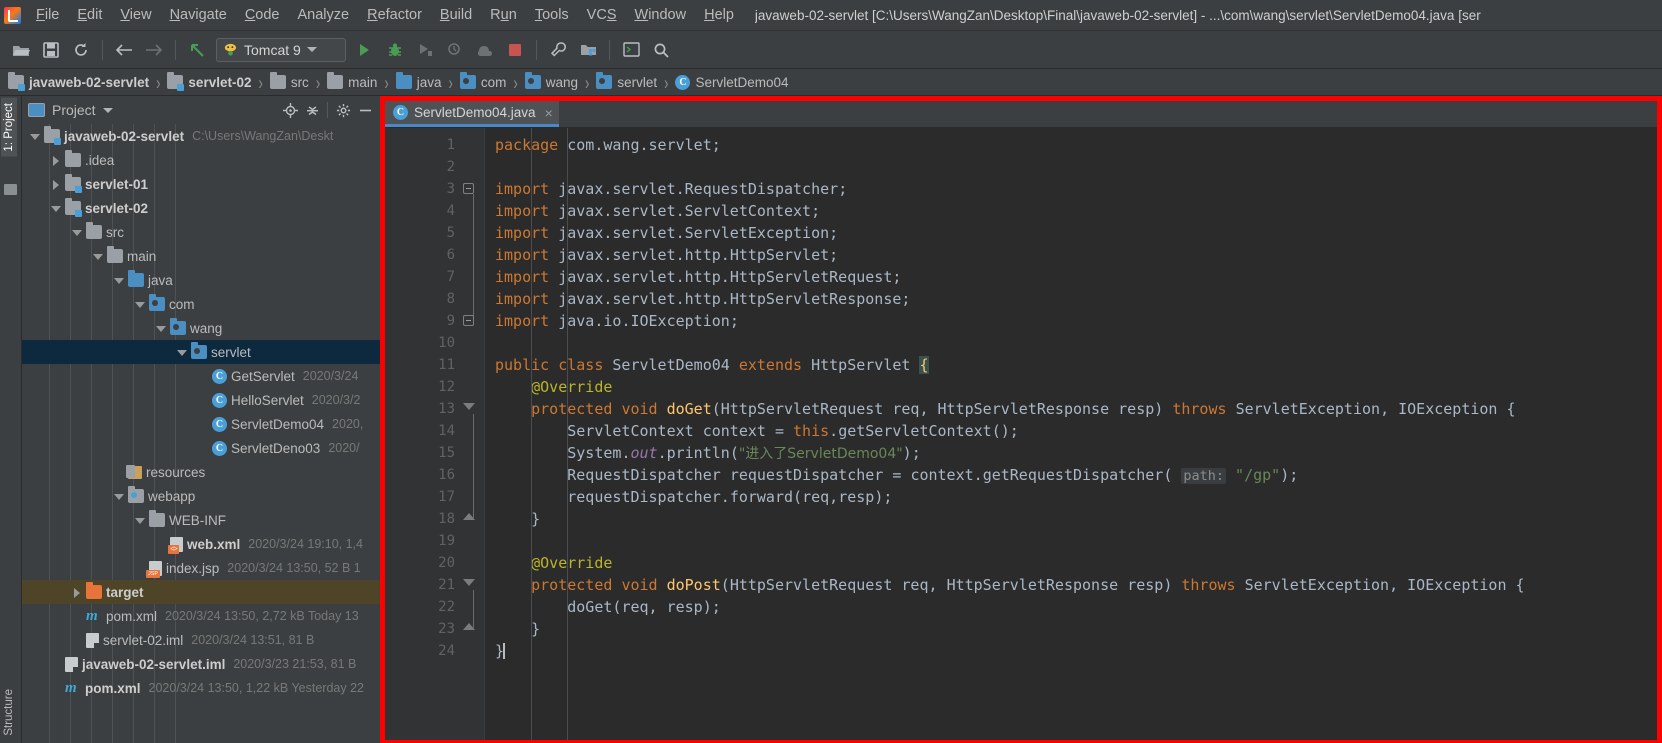  I want to click on tree-node-servletdeno03: C ServletDeno03 2020/, so click(201, 448).